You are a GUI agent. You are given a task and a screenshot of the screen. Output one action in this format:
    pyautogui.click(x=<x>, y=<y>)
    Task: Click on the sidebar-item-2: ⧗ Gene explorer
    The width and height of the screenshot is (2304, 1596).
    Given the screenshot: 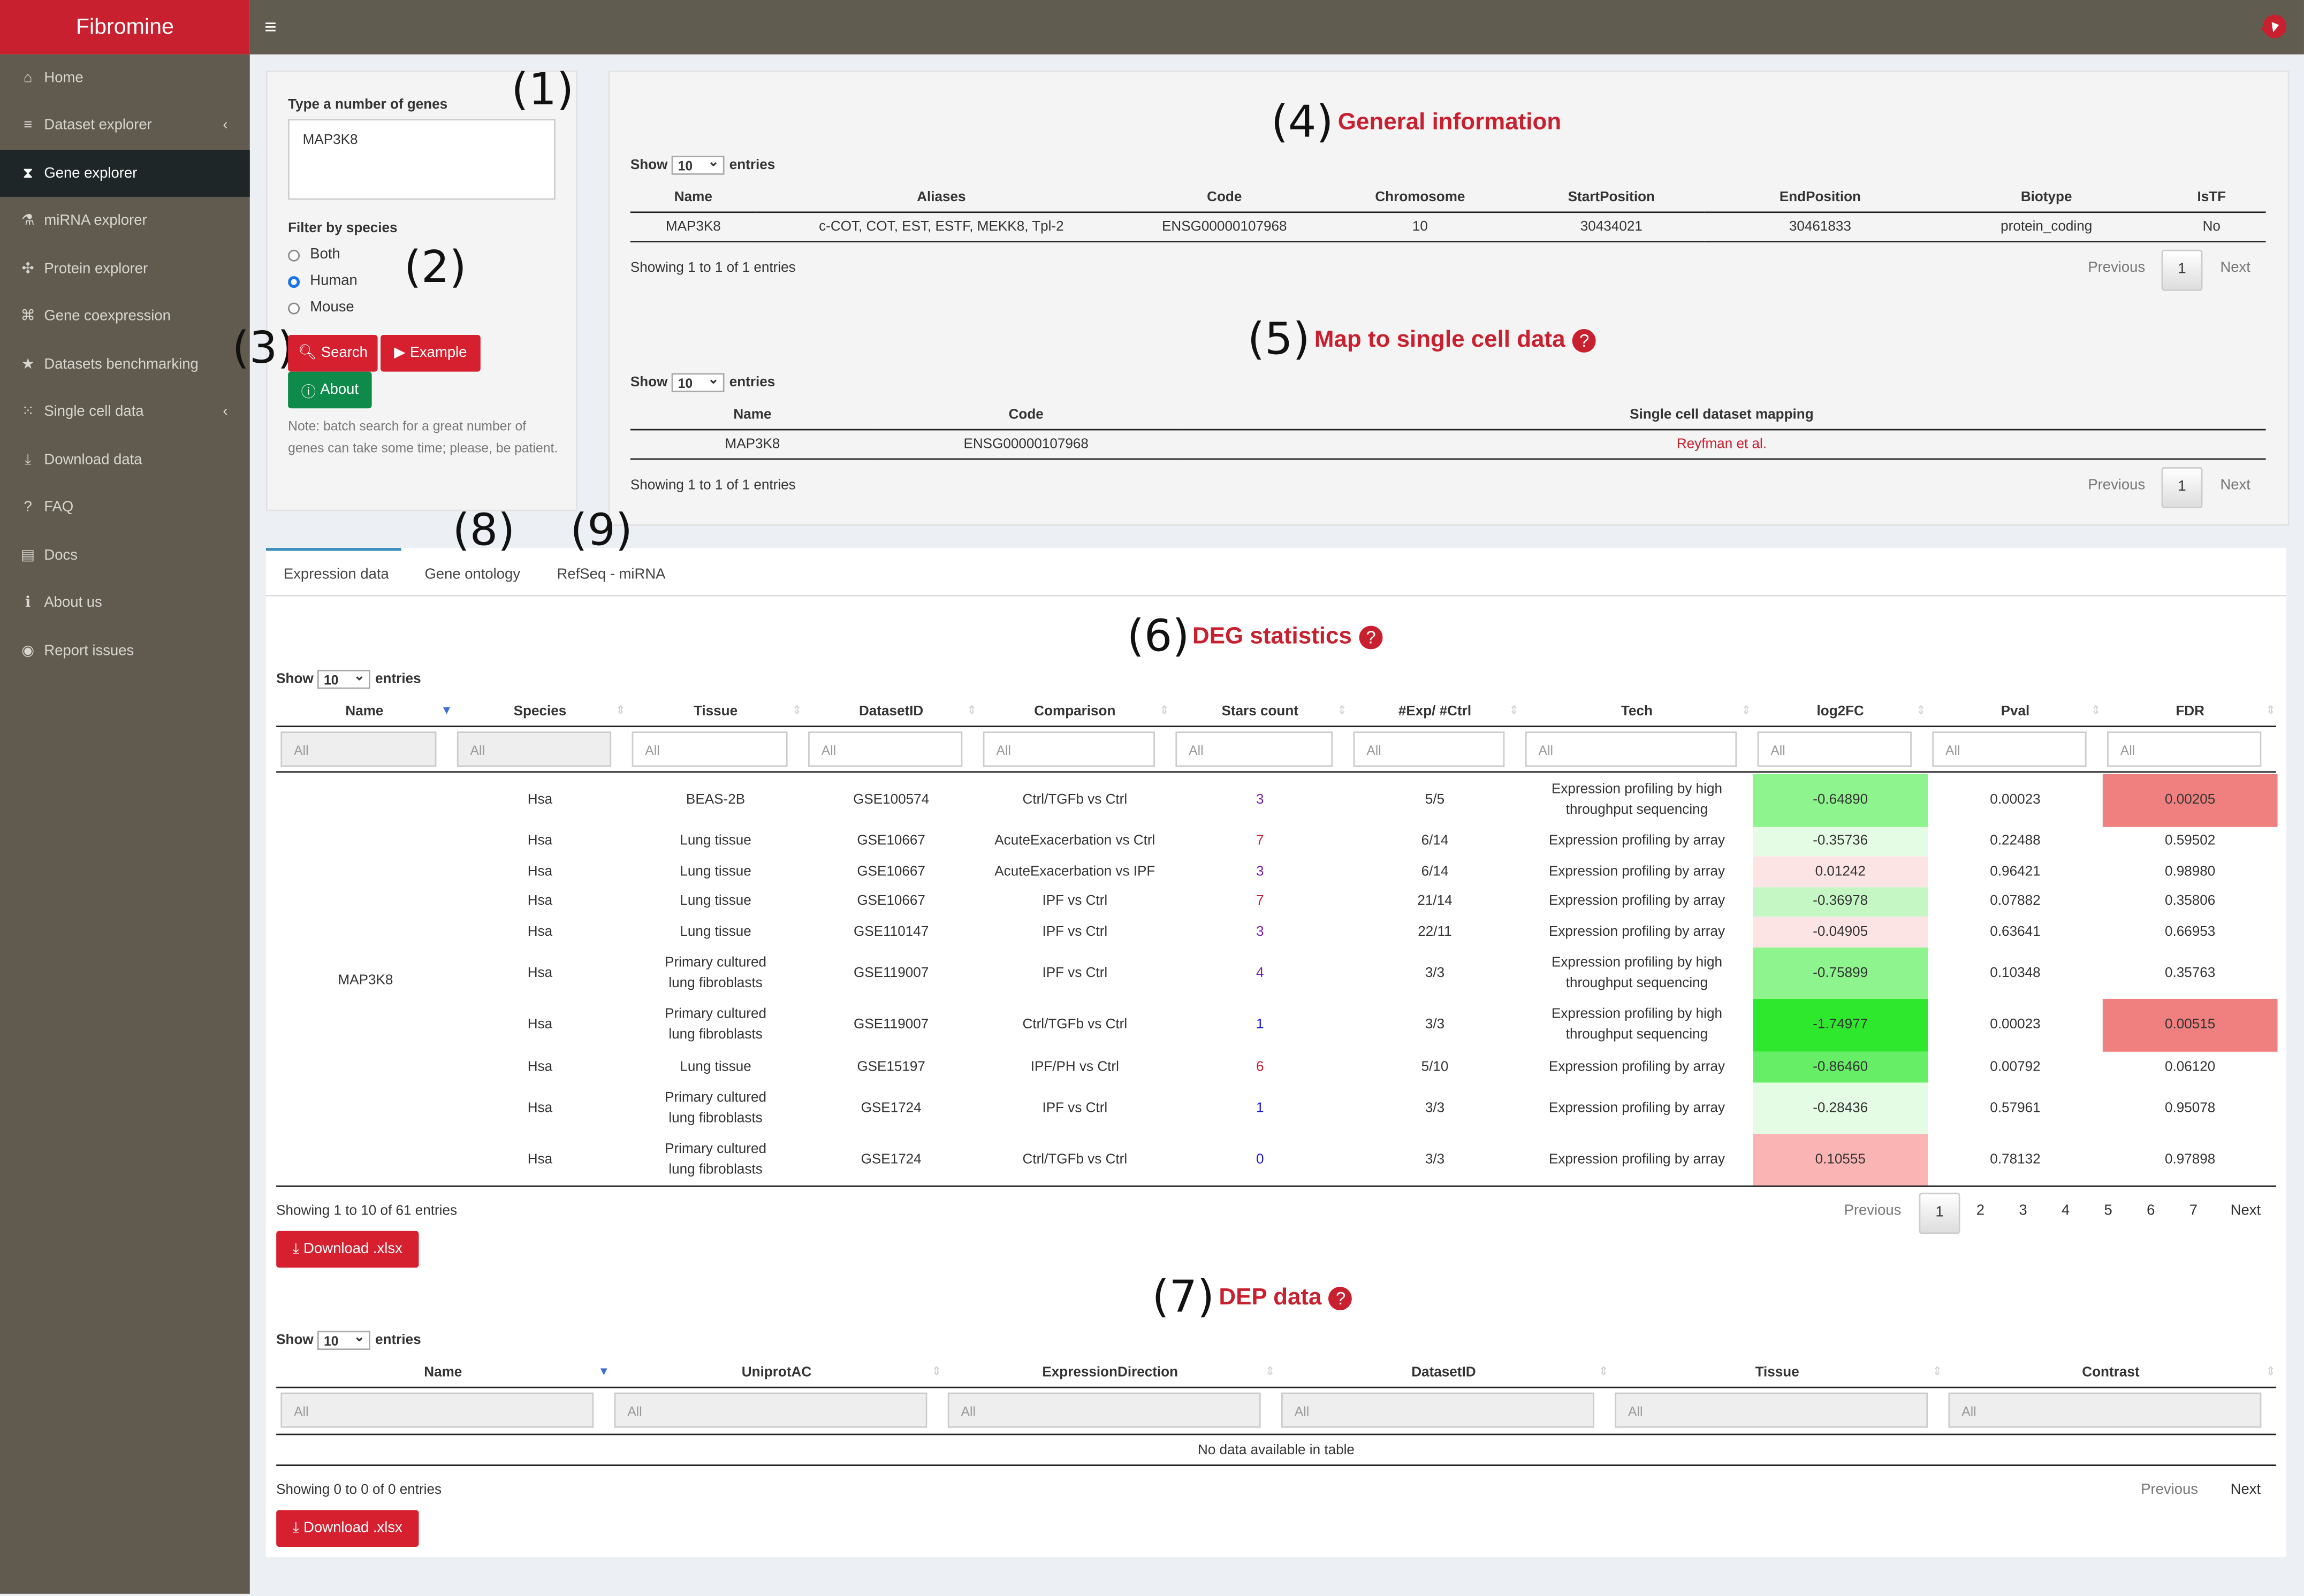 What is the action you would take?
    pyautogui.click(x=125, y=173)
    